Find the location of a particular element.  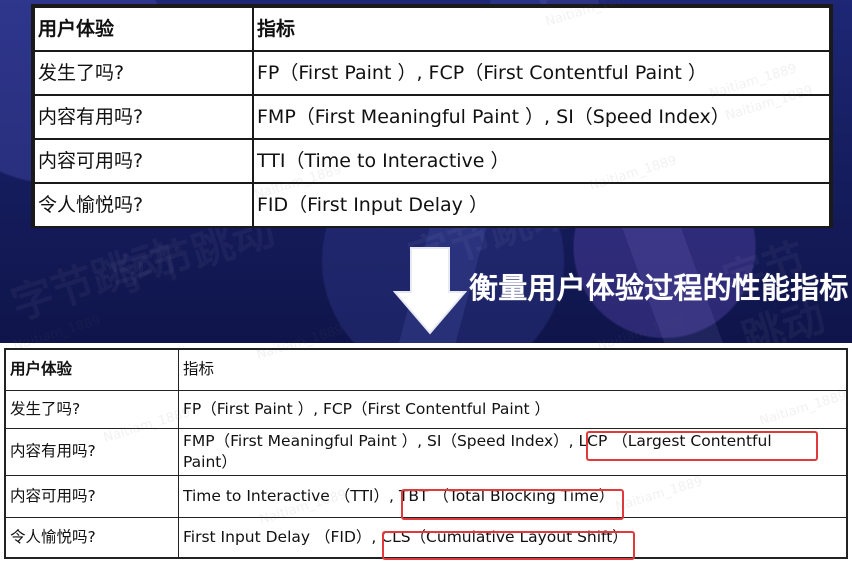

top-row-question: 内容可用吗? is located at coordinates (143, 161).